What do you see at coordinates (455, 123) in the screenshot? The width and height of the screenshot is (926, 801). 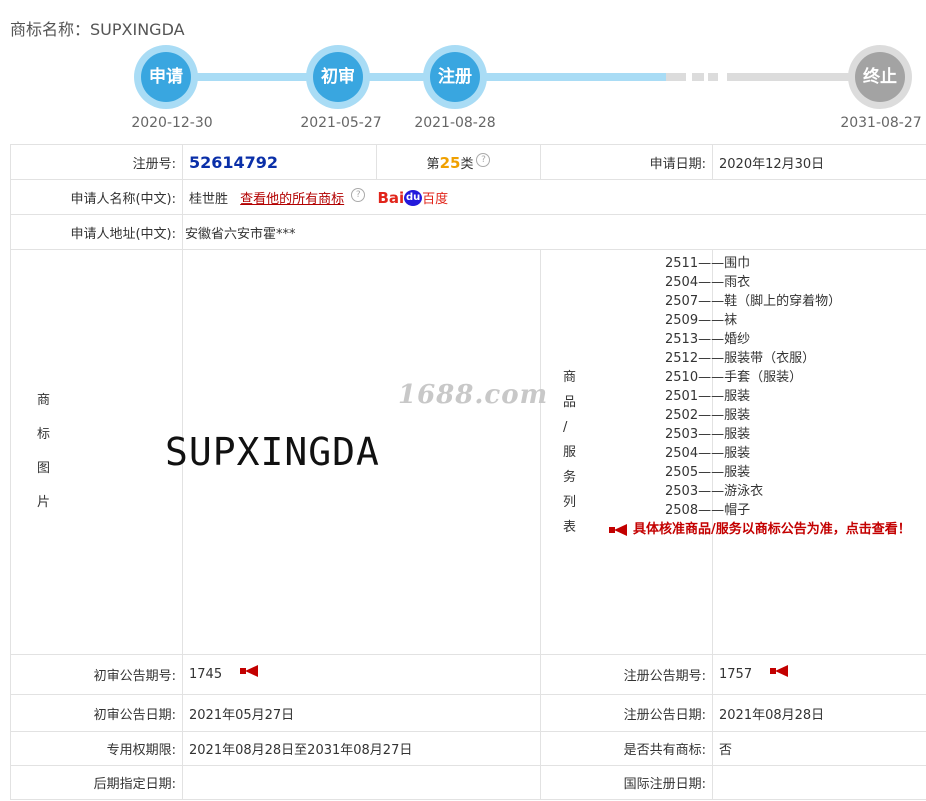 I see `step-register-date: 2021-08-28` at bounding box center [455, 123].